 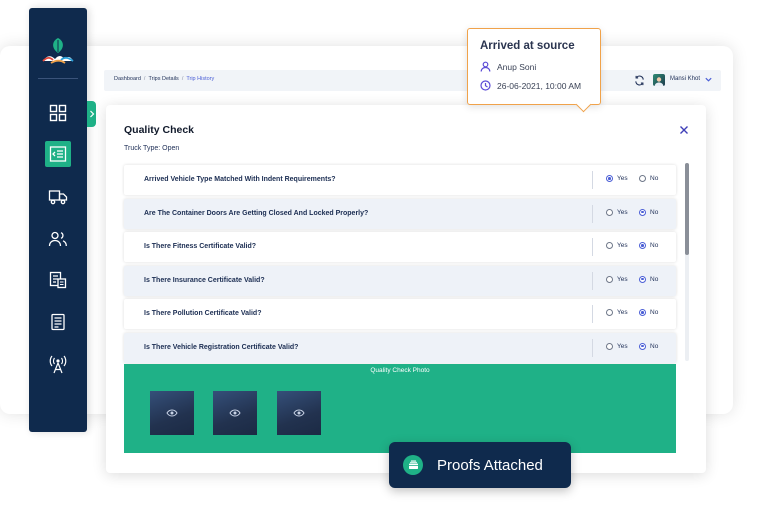 What do you see at coordinates (708, 79) in the screenshot?
I see `chevron-down-icon` at bounding box center [708, 79].